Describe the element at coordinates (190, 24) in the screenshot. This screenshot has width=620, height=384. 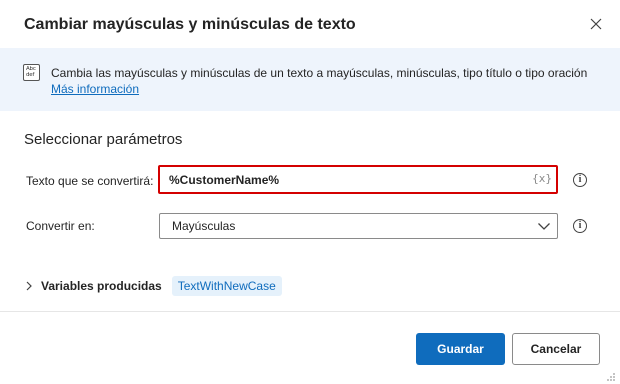
I see `dialog-title: Cambiar mayúsculas y minúsculas de texto` at that location.